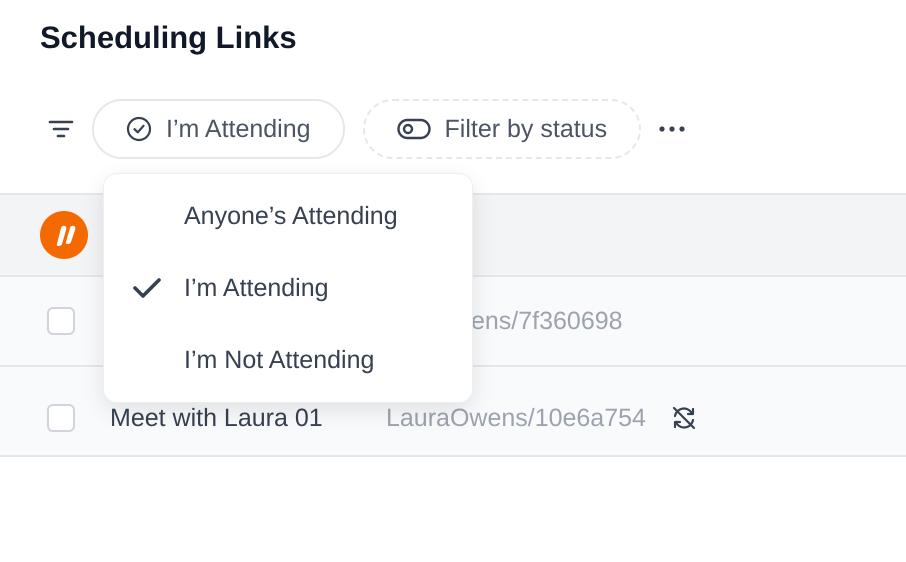  I want to click on link-name: Meet with Laura 01, so click(217, 418).